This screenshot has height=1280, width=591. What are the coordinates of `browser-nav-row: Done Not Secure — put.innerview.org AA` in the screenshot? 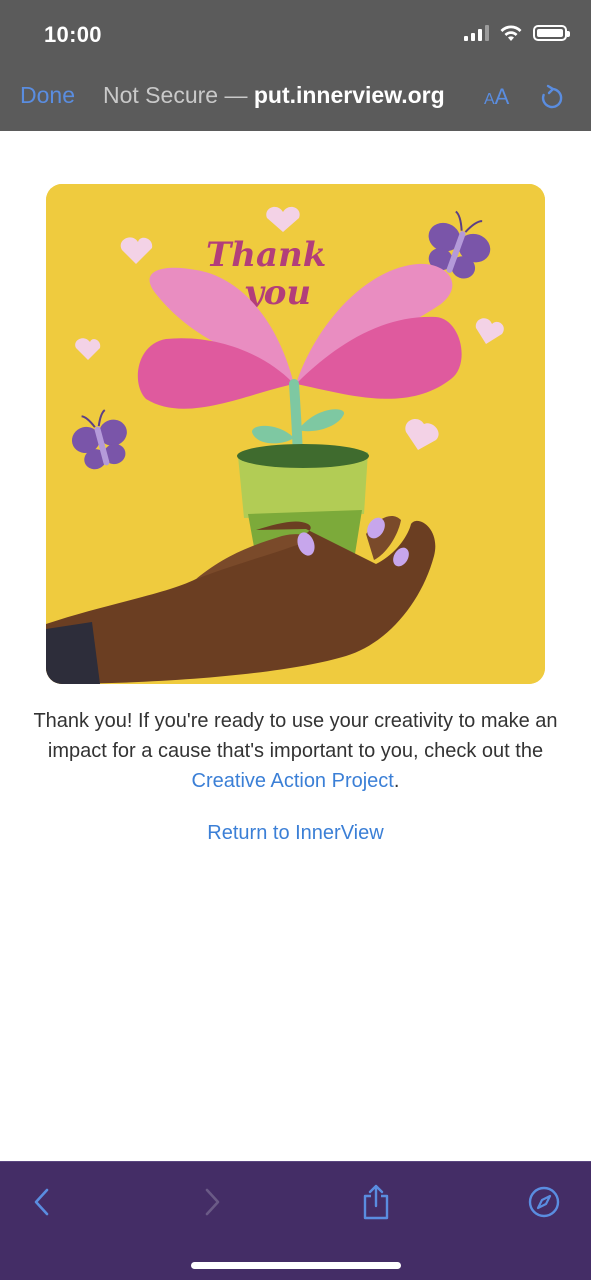 It's located at (295, 98).